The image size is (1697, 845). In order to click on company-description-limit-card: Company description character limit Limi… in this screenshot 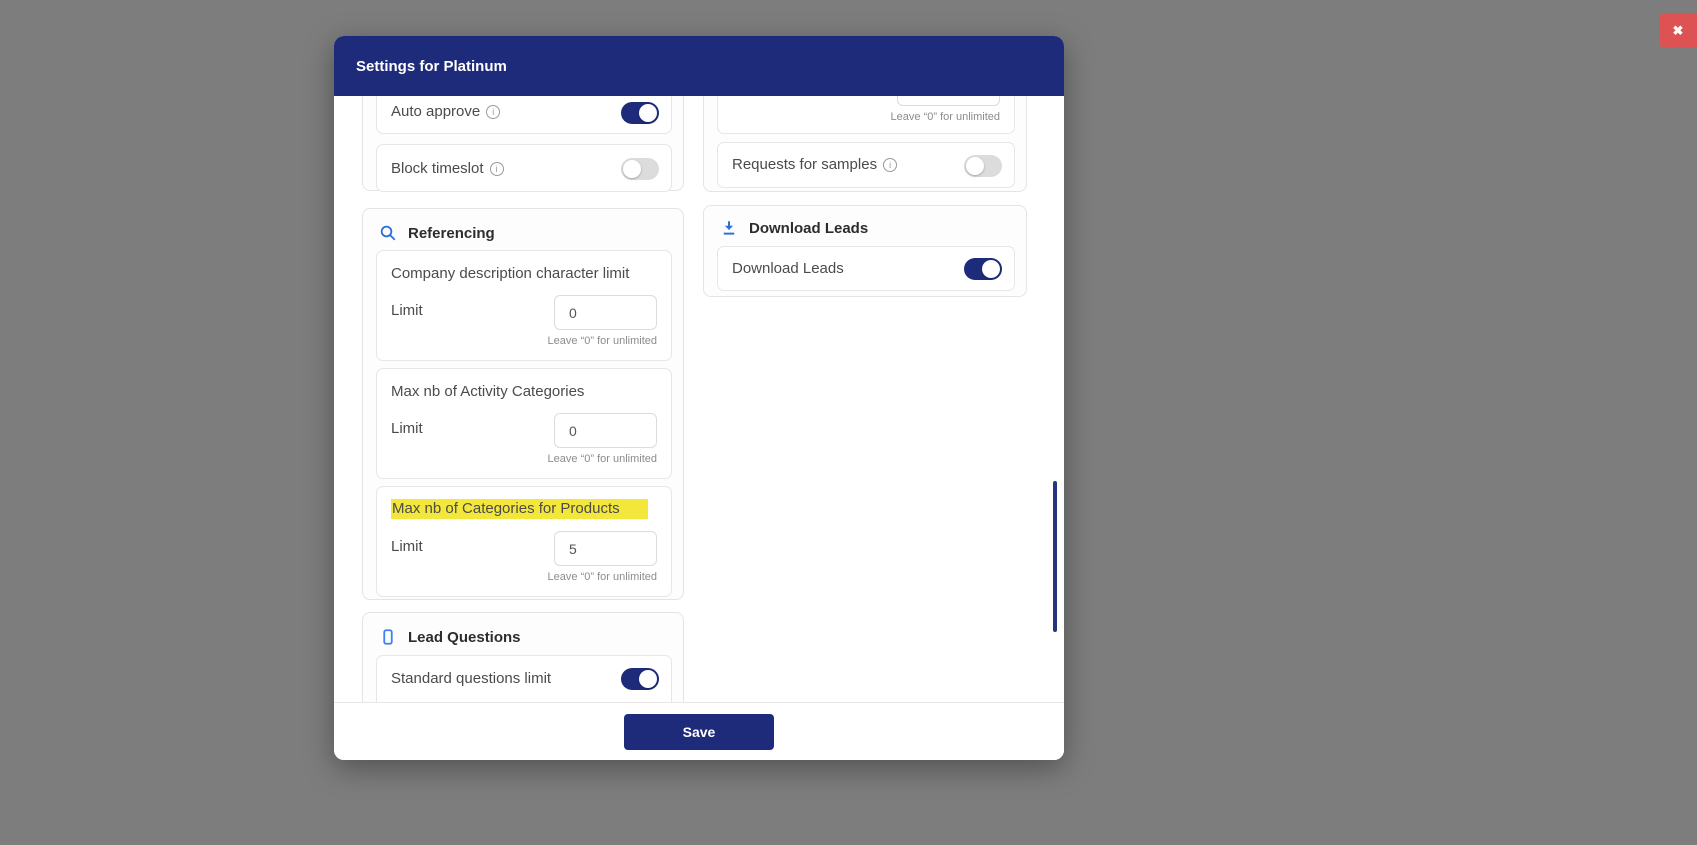, I will do `click(524, 305)`.